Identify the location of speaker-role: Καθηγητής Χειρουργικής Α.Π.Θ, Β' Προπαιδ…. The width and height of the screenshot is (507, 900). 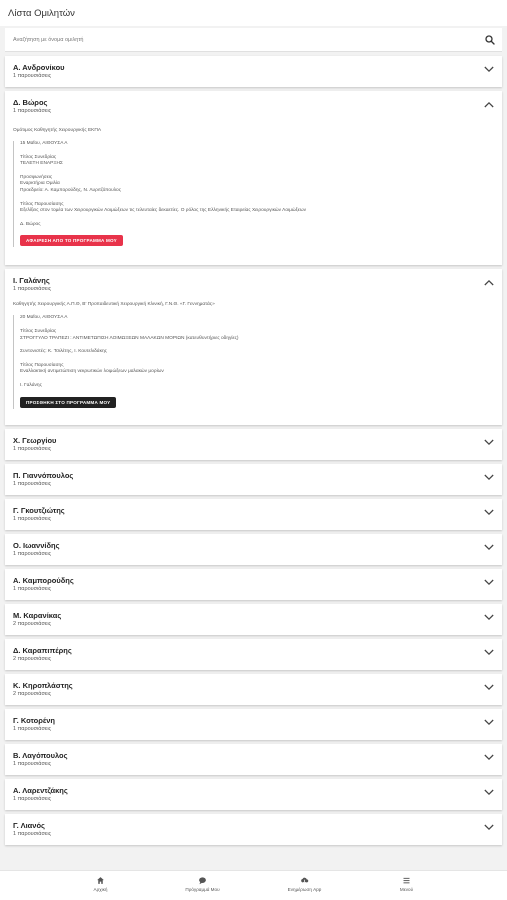
(114, 305).